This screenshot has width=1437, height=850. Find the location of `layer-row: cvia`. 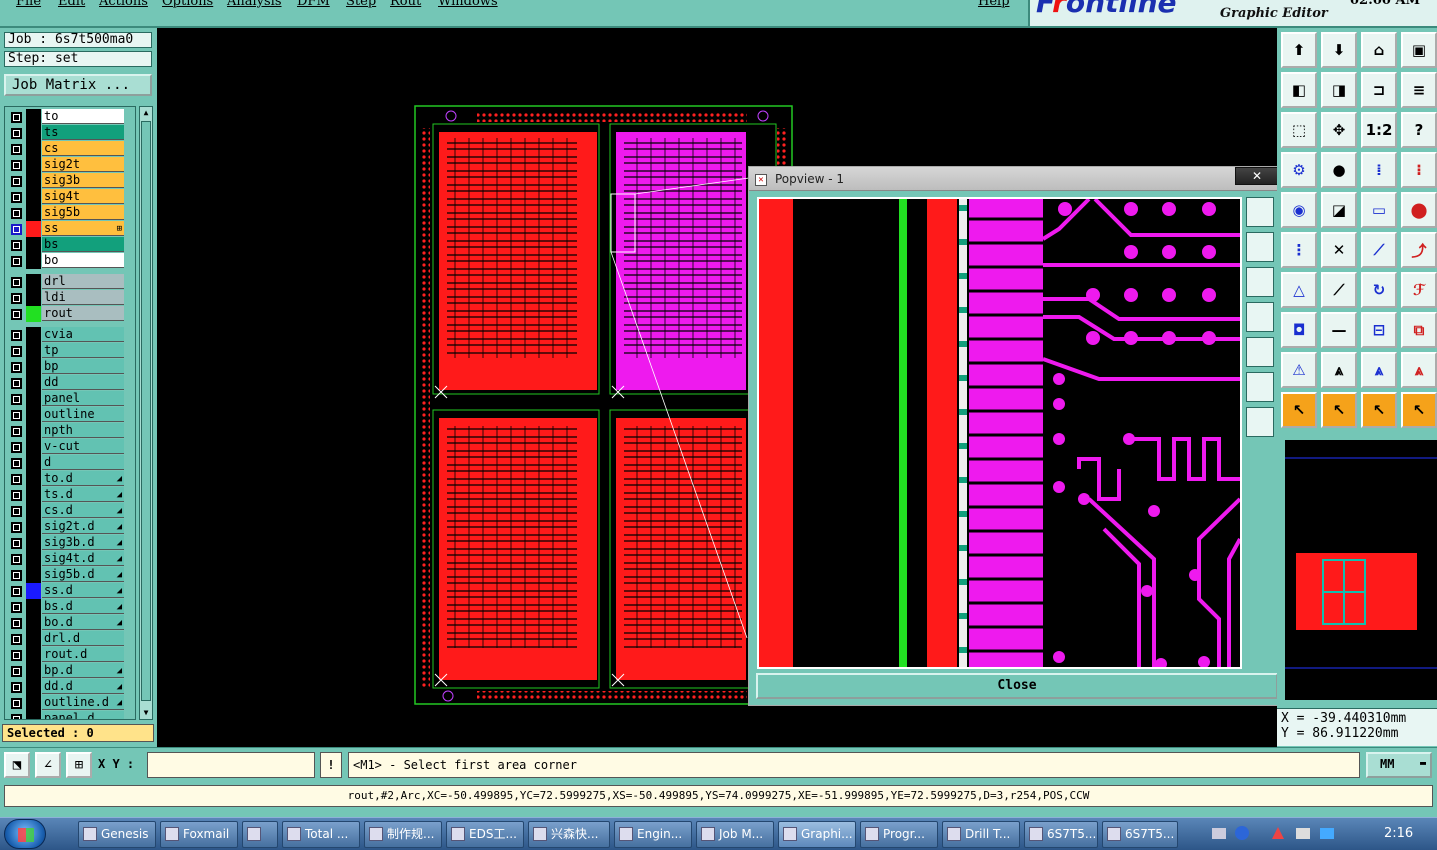

layer-row: cvia is located at coordinates (70, 335).